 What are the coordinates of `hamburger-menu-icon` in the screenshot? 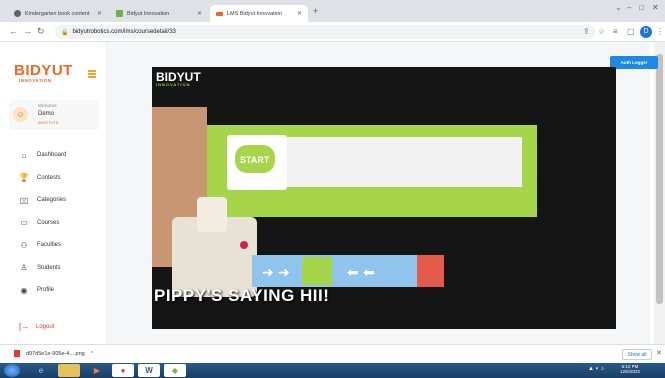 It's located at (92, 74).